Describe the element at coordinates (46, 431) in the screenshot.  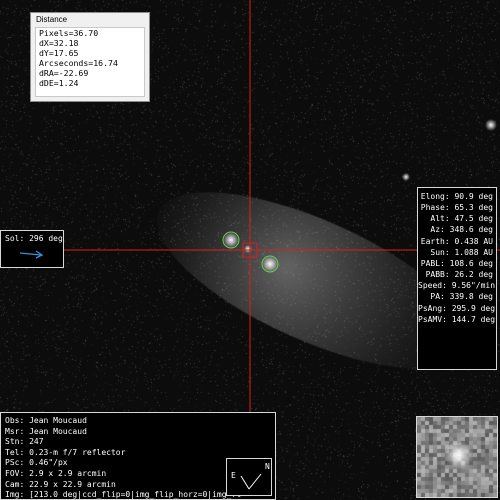
I see `measurer-line: Msr: Jean Moucaud` at that location.